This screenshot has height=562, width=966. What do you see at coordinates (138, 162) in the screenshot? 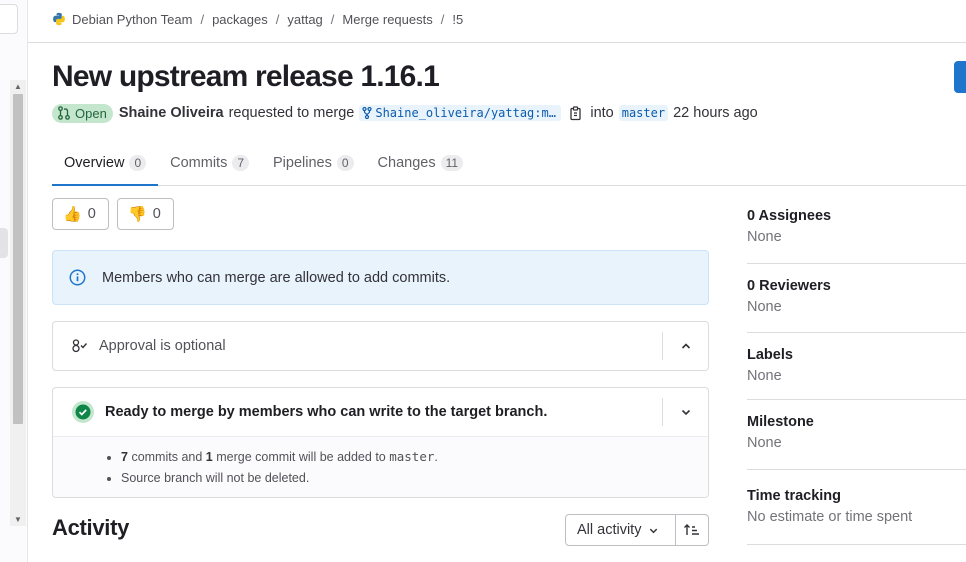
I see `tab-overview-count: 0` at bounding box center [138, 162].